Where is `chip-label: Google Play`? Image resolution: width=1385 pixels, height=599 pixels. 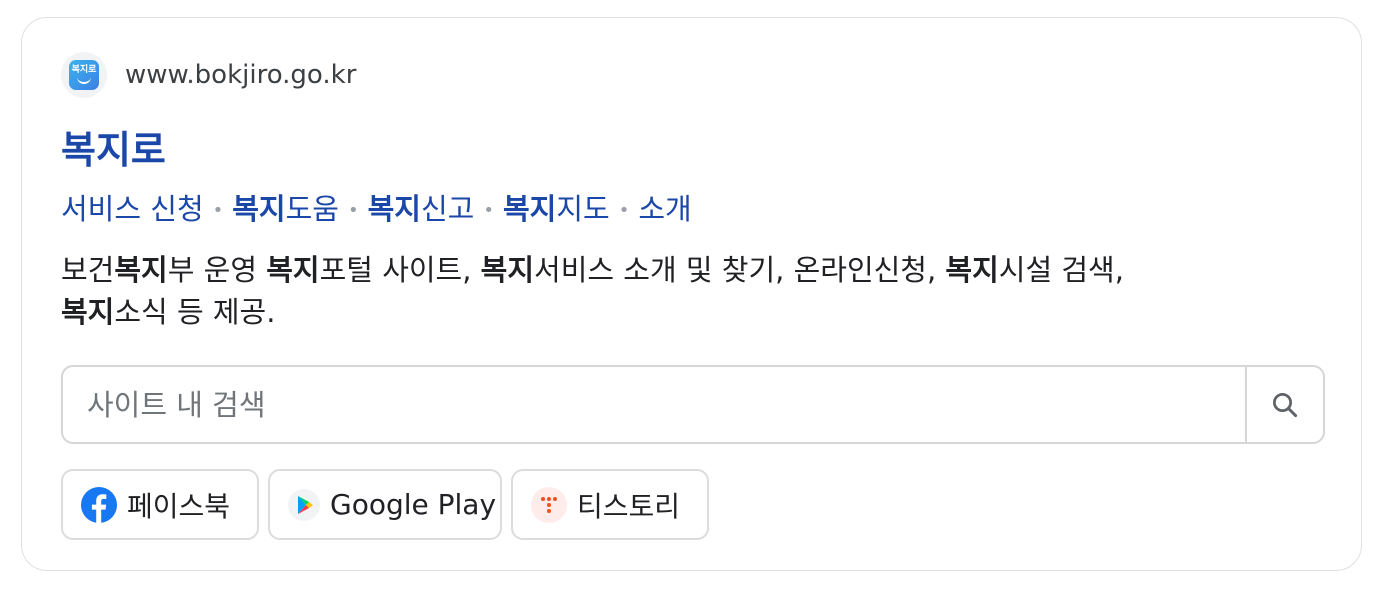 chip-label: Google Play is located at coordinates (413, 504).